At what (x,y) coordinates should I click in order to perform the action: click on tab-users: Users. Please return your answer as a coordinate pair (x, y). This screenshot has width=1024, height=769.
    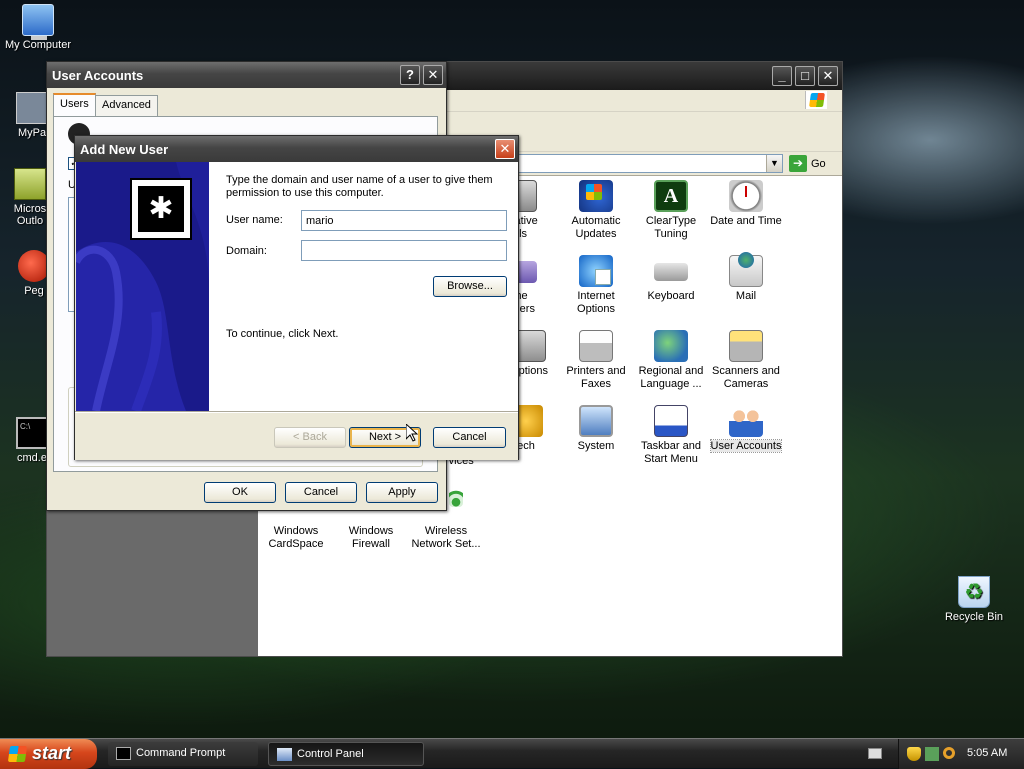
    Looking at the image, I should click on (74, 104).